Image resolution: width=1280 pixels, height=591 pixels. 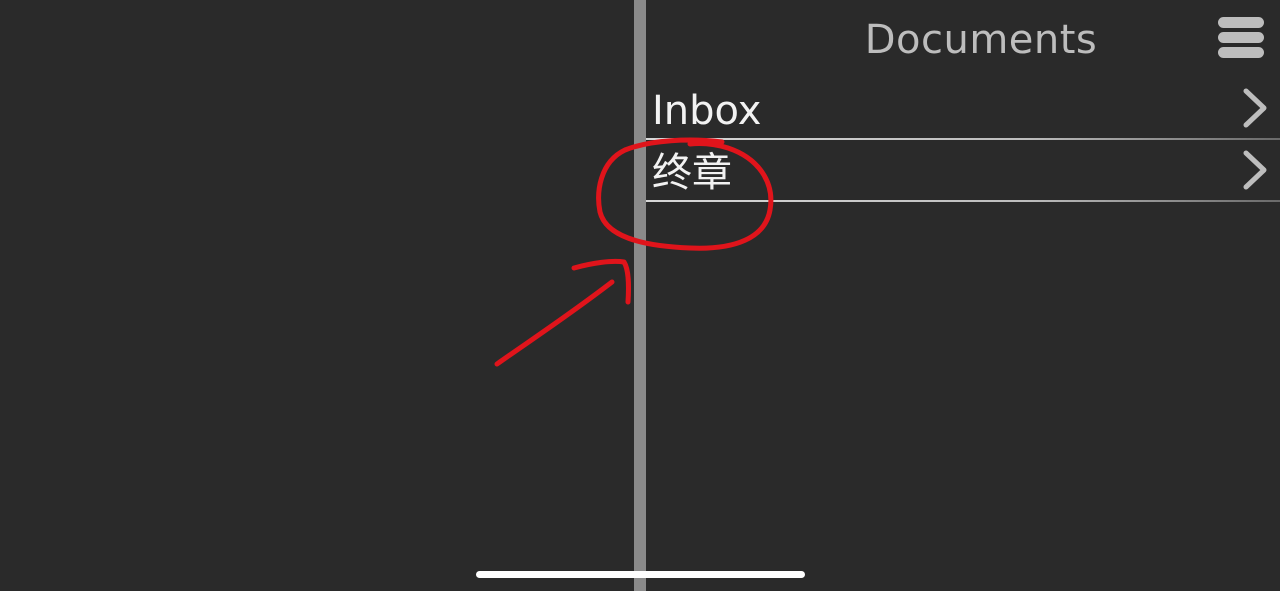 What do you see at coordinates (1241, 52) in the screenshot?
I see `menu-bar-bottom` at bounding box center [1241, 52].